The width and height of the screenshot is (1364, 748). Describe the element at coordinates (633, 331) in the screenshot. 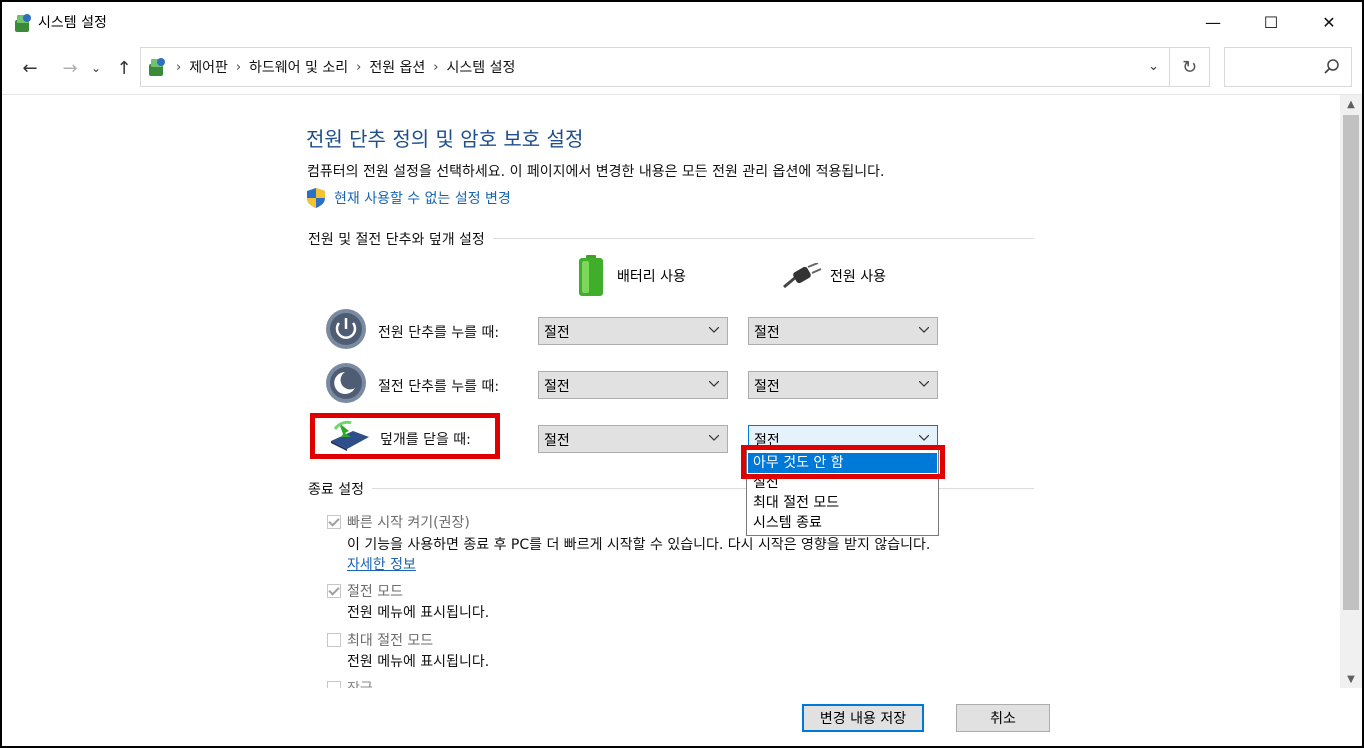

I see `power-button-battery-select: 절전` at that location.